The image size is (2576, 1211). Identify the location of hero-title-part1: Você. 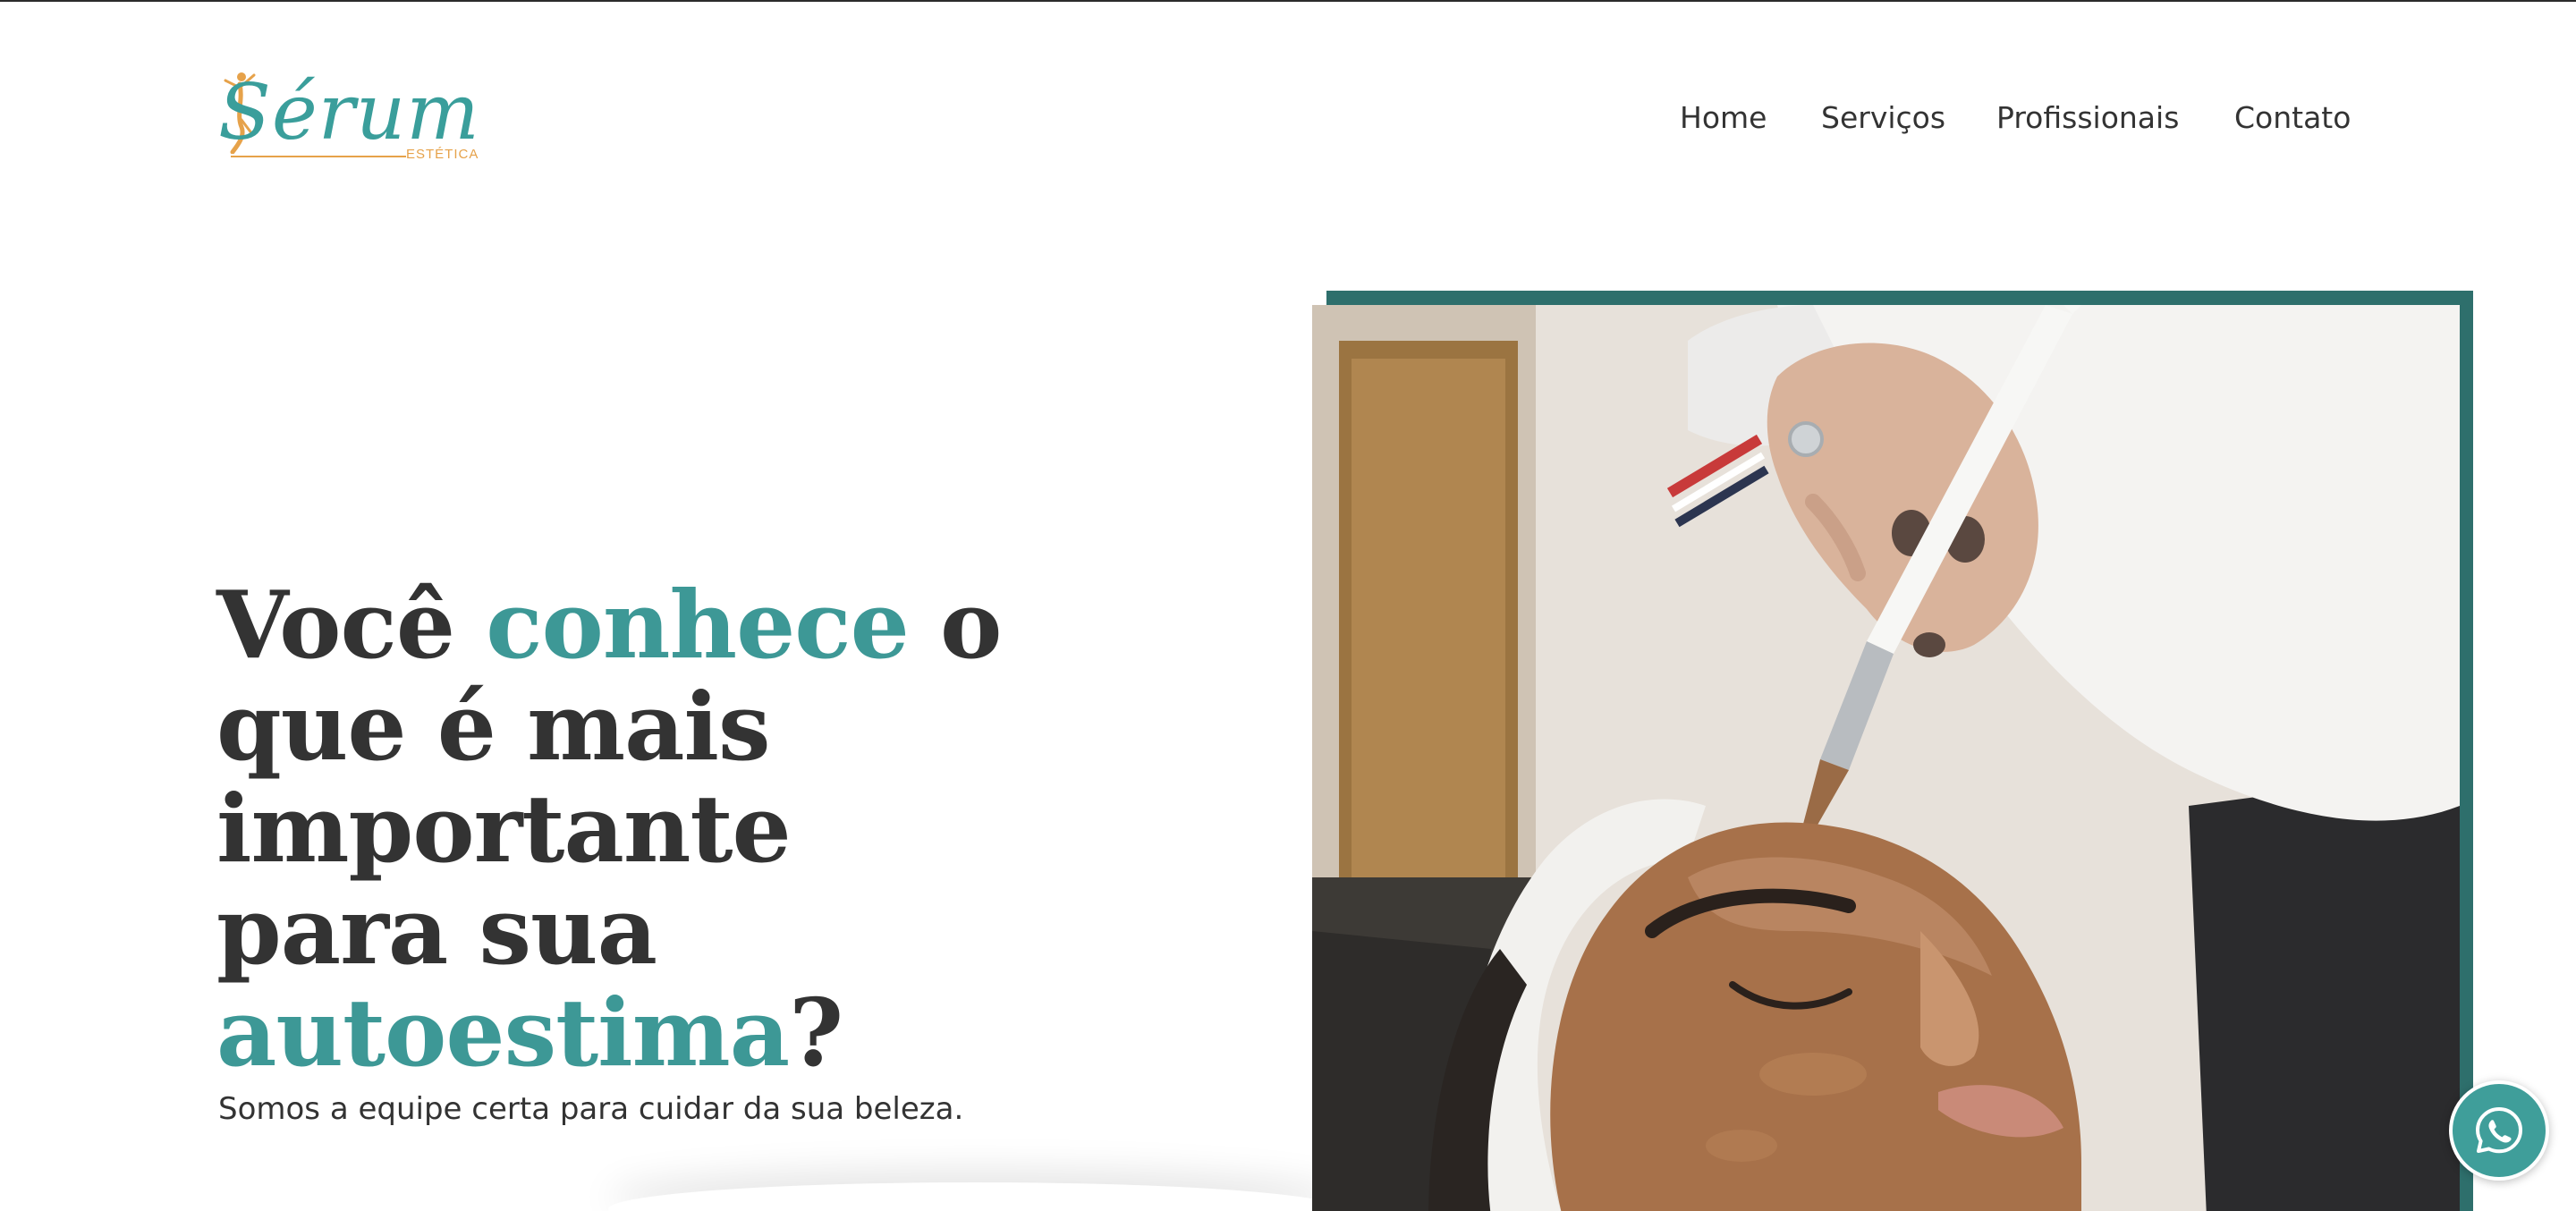
(351, 625).